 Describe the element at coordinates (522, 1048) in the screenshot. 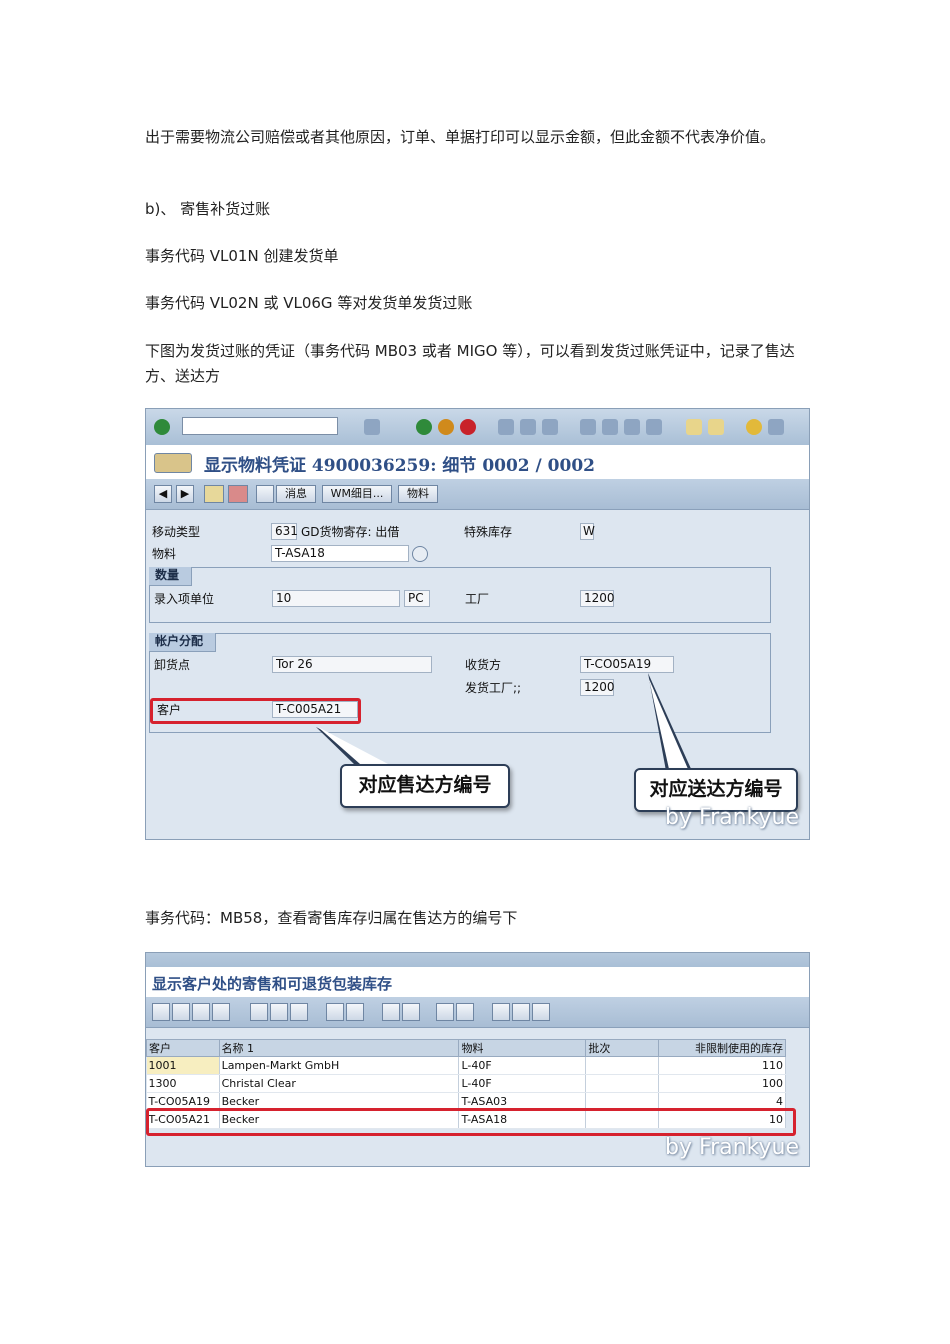

I see `column-header-material: 物料` at that location.